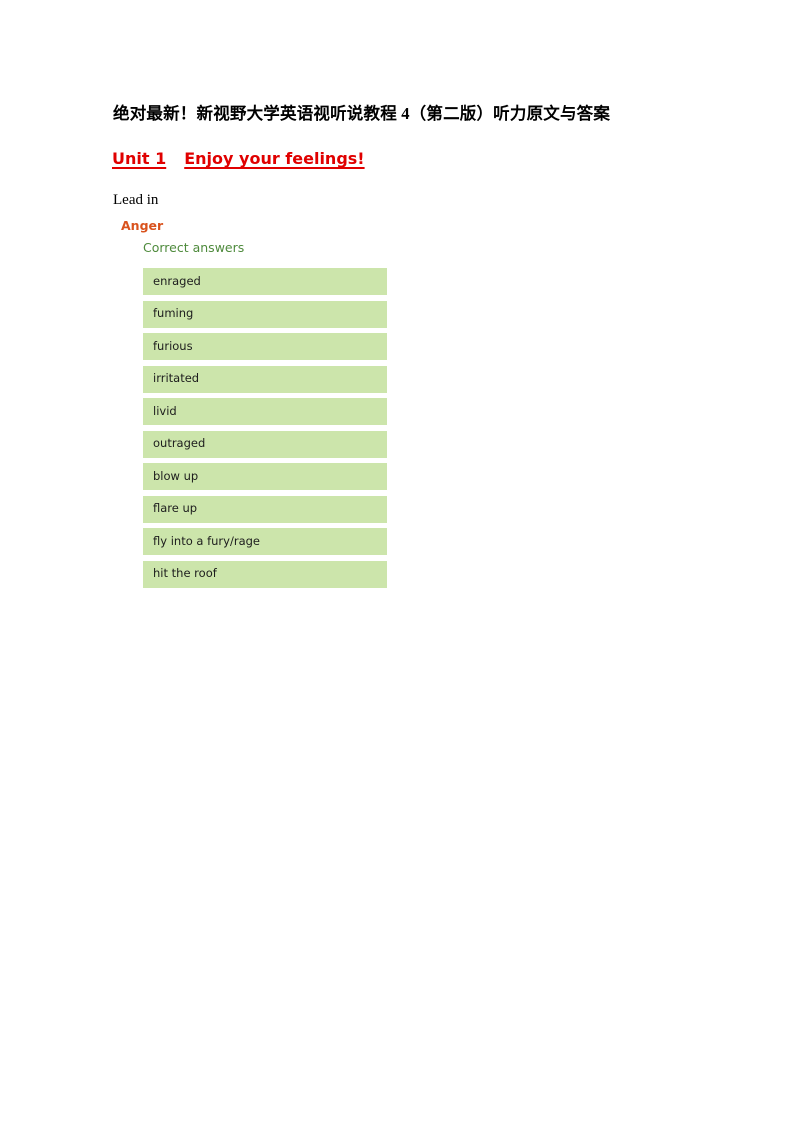 The height and width of the screenshot is (1122, 793). I want to click on answer-item: irritated, so click(265, 379).